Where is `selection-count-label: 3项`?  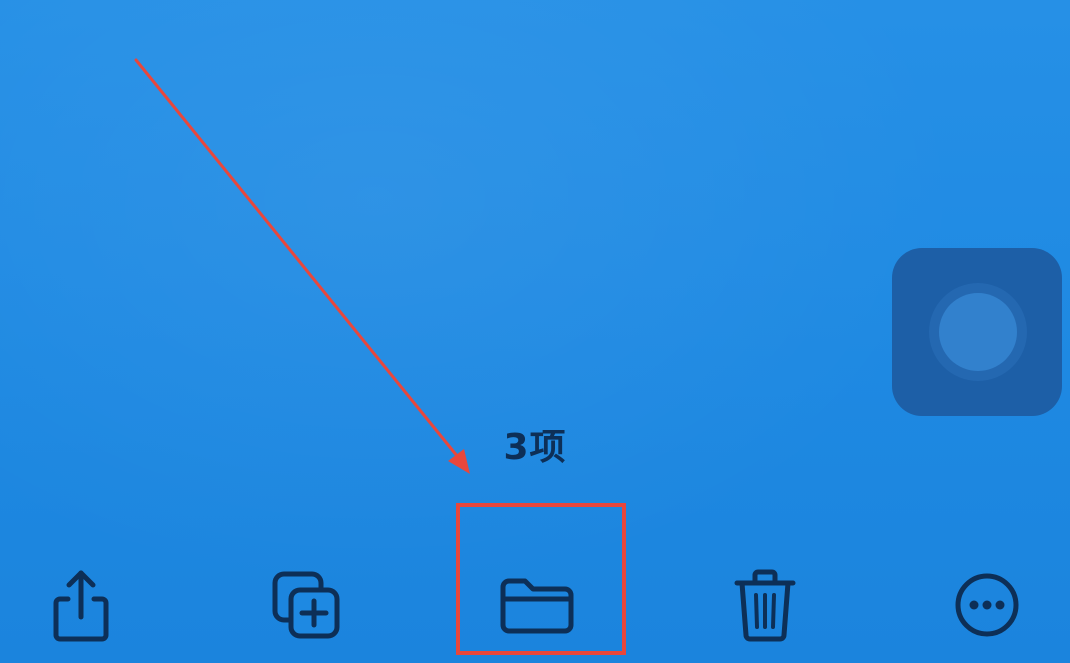
selection-count-label: 3项 is located at coordinates (535, 447).